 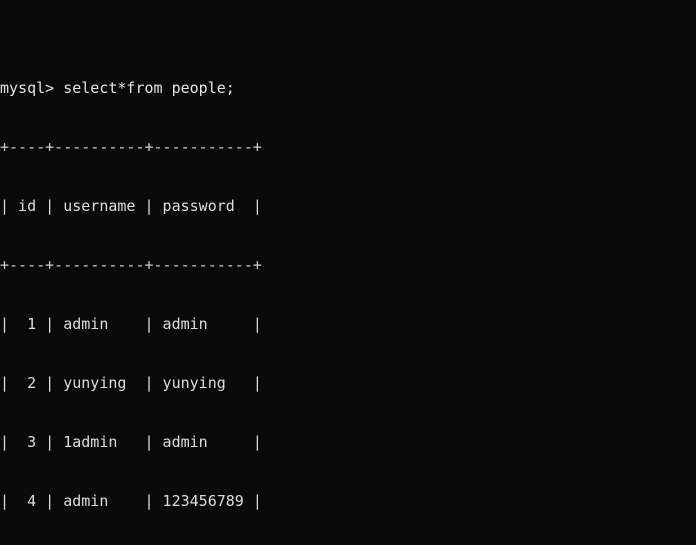 What do you see at coordinates (131, 324) in the screenshot?
I see `table-row: | 1 | admin | admin |` at bounding box center [131, 324].